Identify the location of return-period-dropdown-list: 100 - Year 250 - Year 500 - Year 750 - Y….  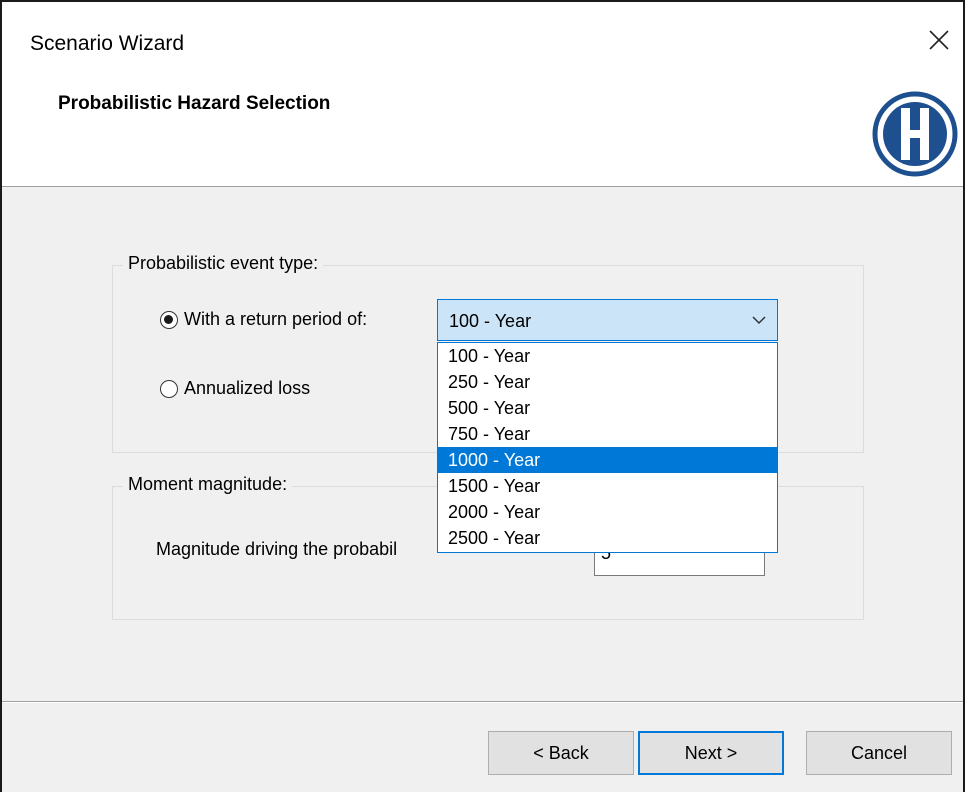
(607, 447).